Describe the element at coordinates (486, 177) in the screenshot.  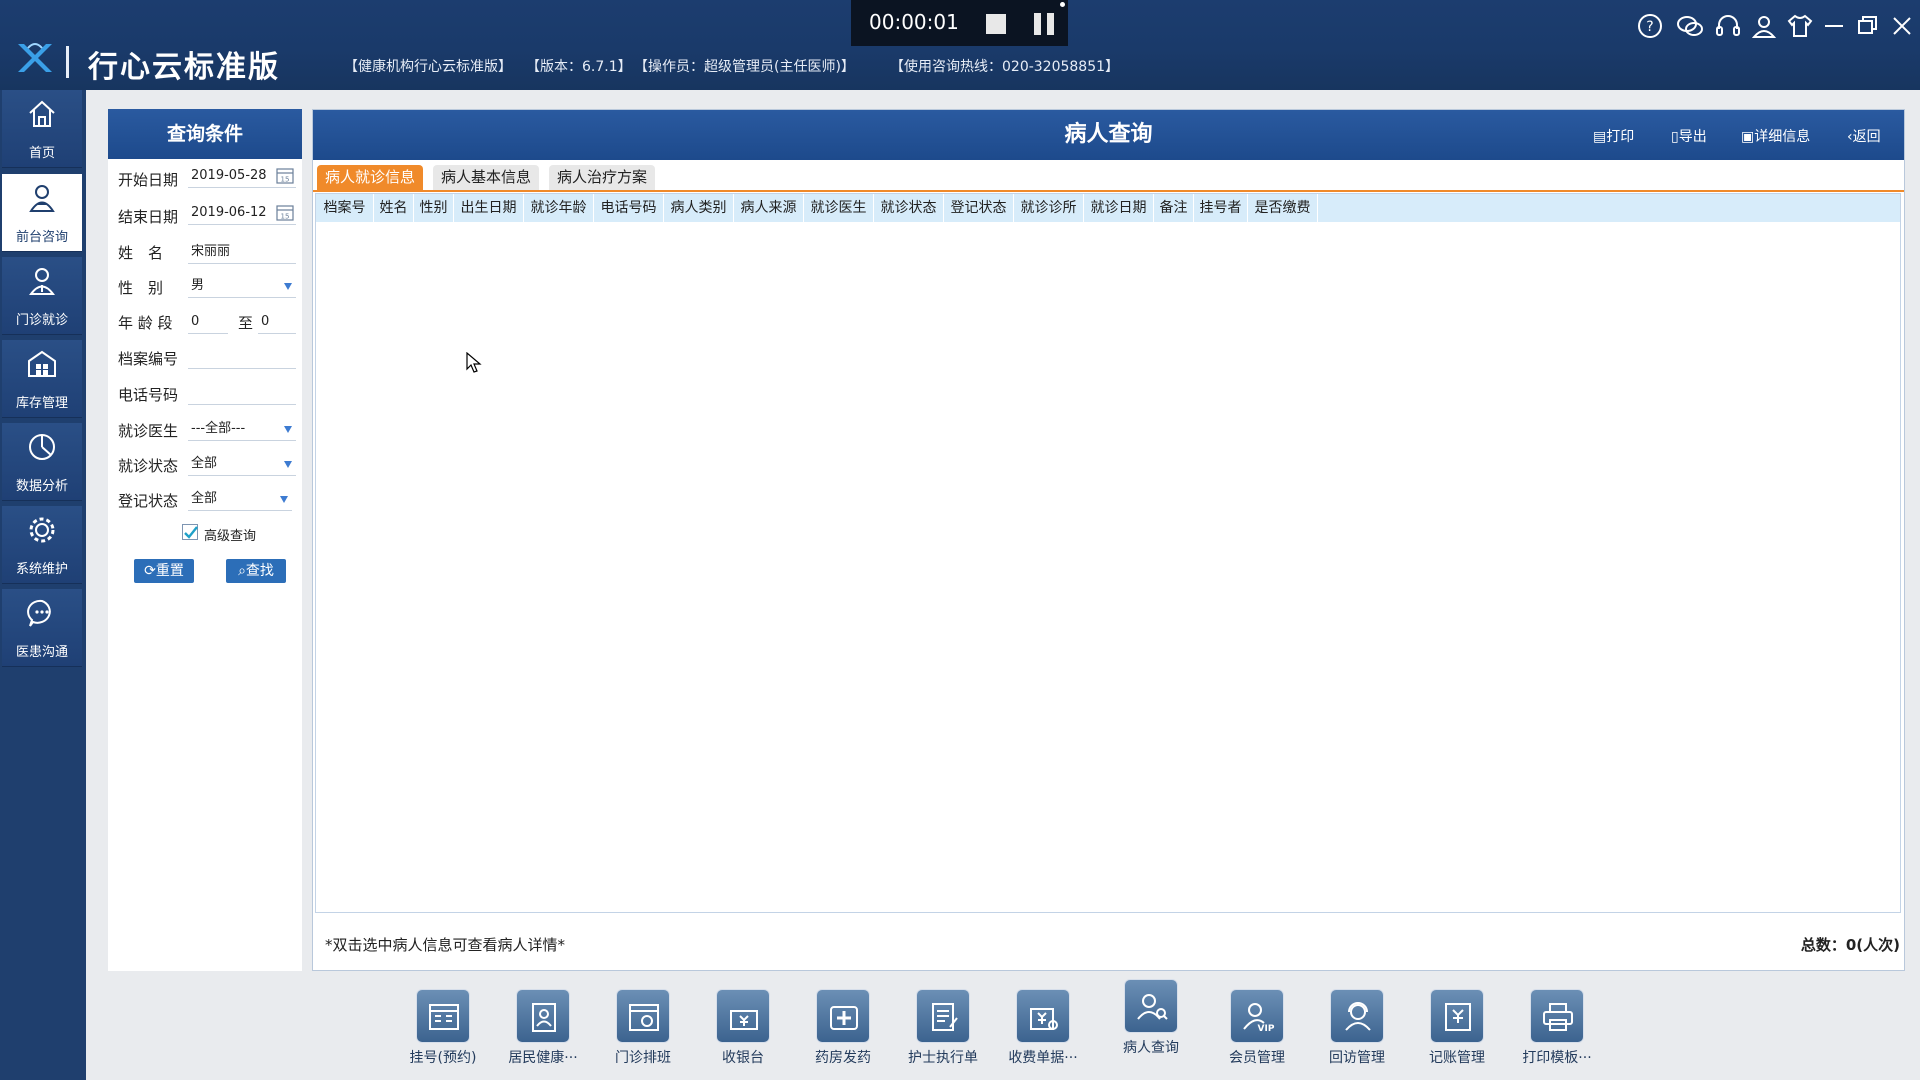
I see `tab-basic-info: 病人基本信息` at that location.